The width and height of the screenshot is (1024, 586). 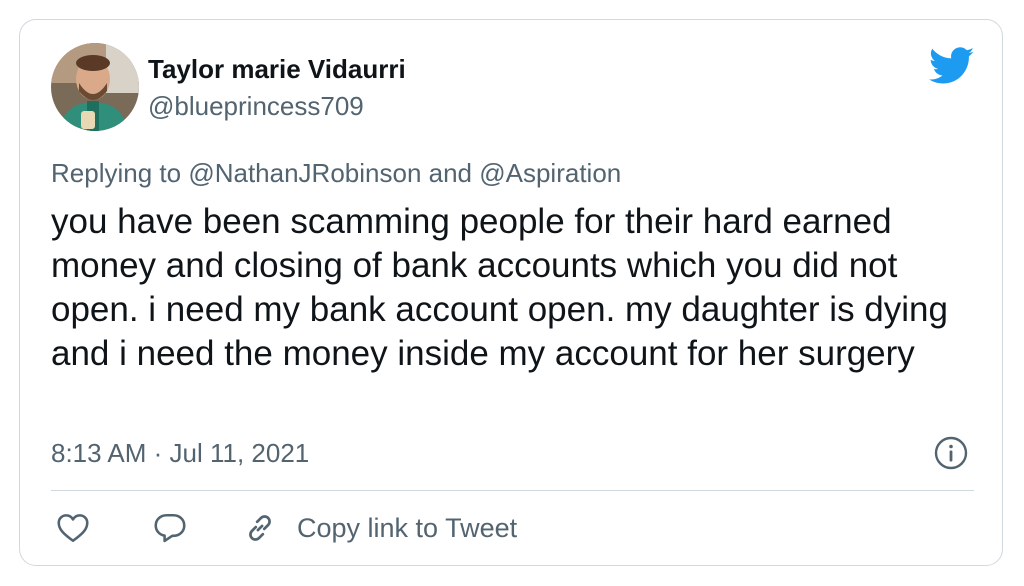 What do you see at coordinates (256, 106) in the screenshot?
I see `author-handle: @blueprincess709` at bounding box center [256, 106].